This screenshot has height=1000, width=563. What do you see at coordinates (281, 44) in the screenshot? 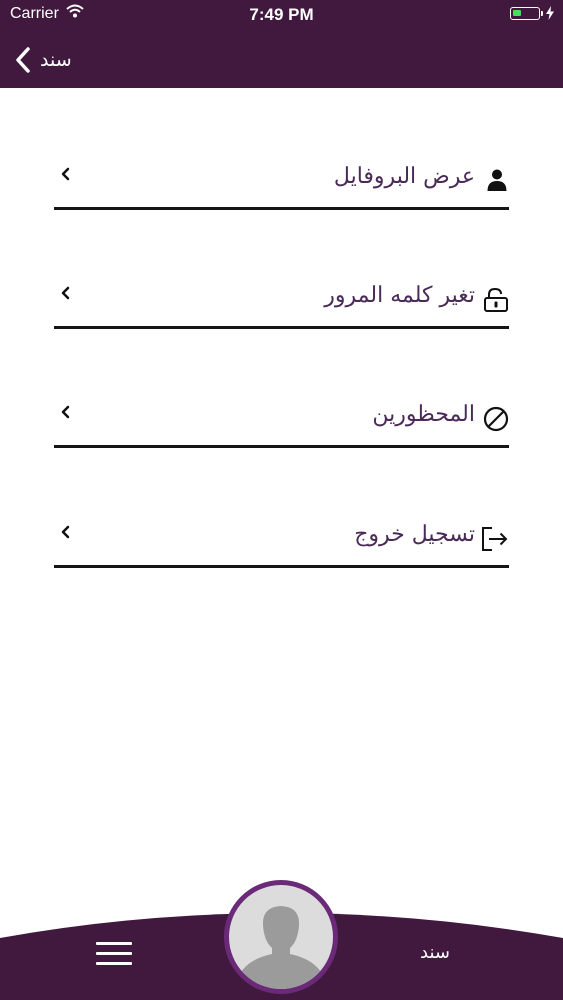
I see `top-bar: Carrier 7:49 PM سند` at bounding box center [281, 44].